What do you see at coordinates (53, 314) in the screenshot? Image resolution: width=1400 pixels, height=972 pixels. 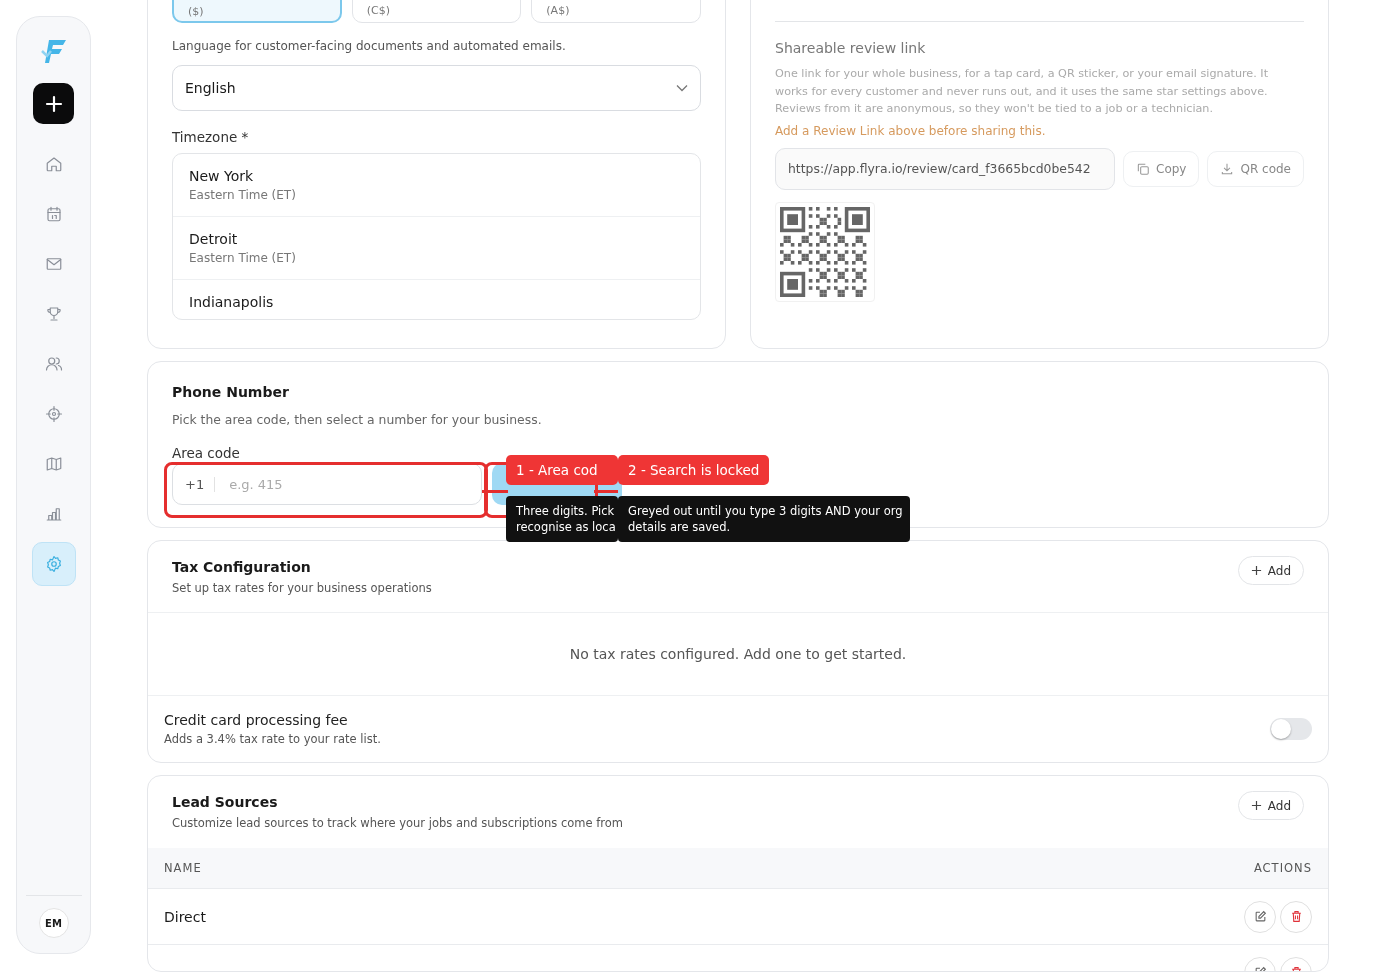 I see `trophy-icon` at bounding box center [53, 314].